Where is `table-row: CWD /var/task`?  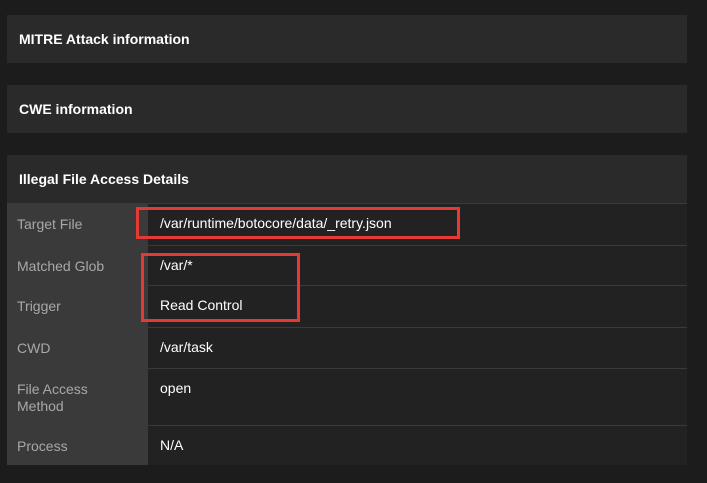 table-row: CWD /var/task is located at coordinates (347, 347).